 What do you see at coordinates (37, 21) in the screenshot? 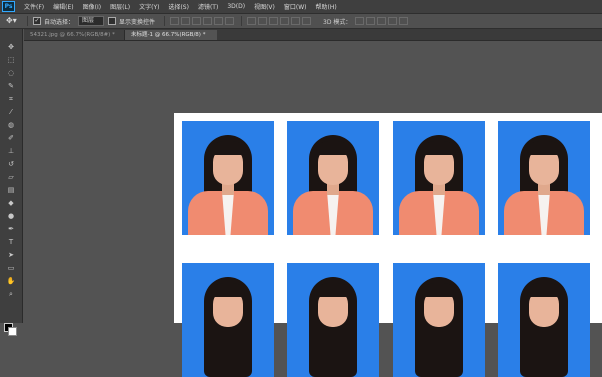
I see `auto-select-checkbox: ✓` at bounding box center [37, 21].